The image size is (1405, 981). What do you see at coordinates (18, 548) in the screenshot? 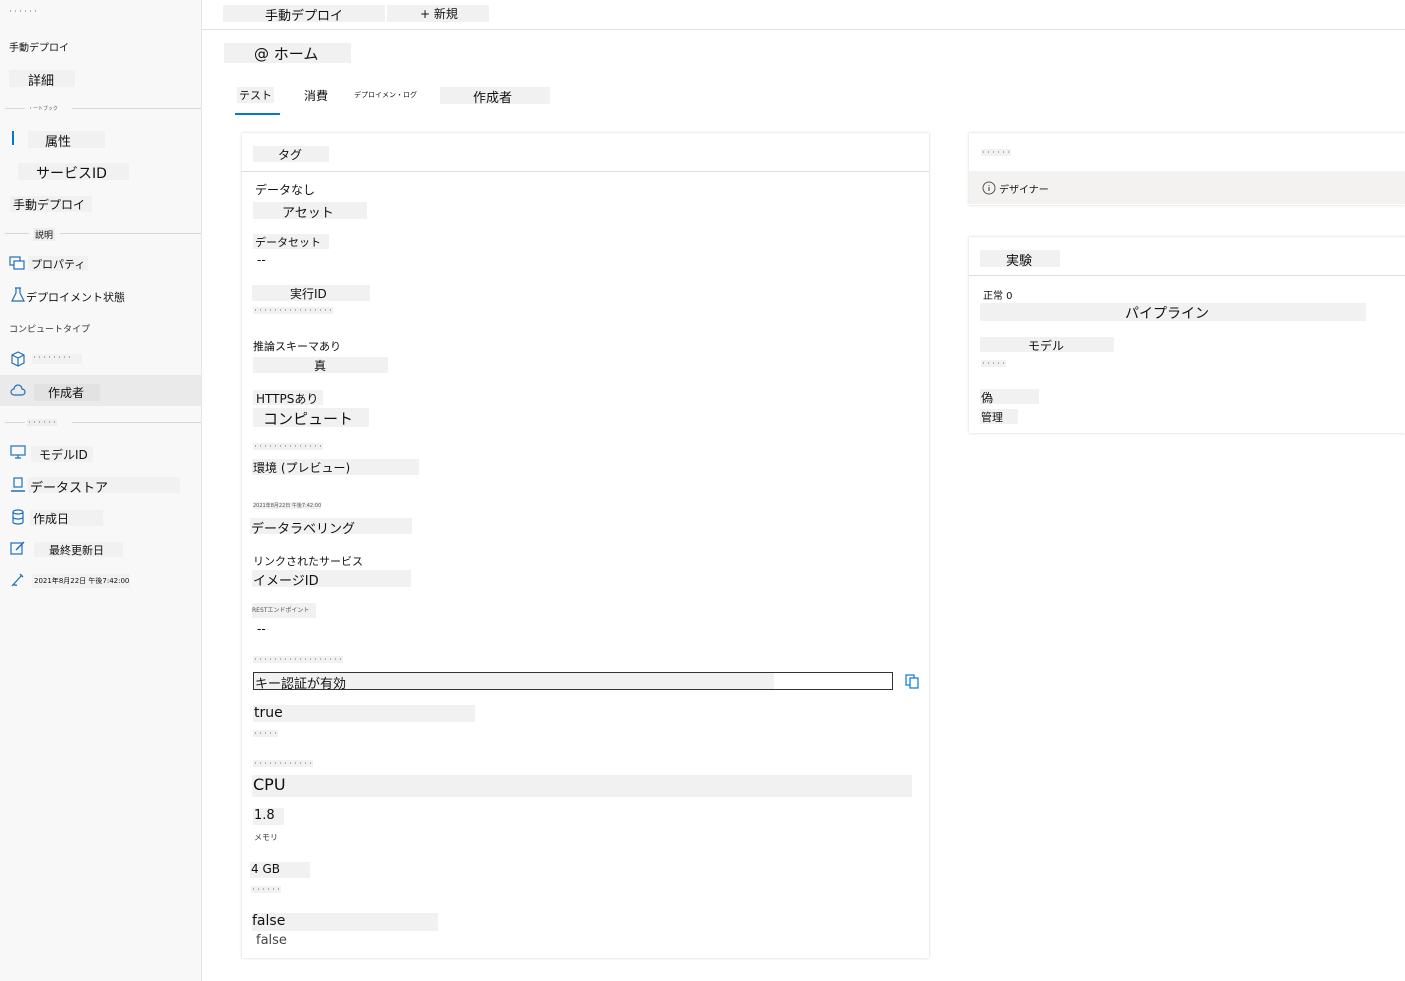
I see `edit-icon` at bounding box center [18, 548].